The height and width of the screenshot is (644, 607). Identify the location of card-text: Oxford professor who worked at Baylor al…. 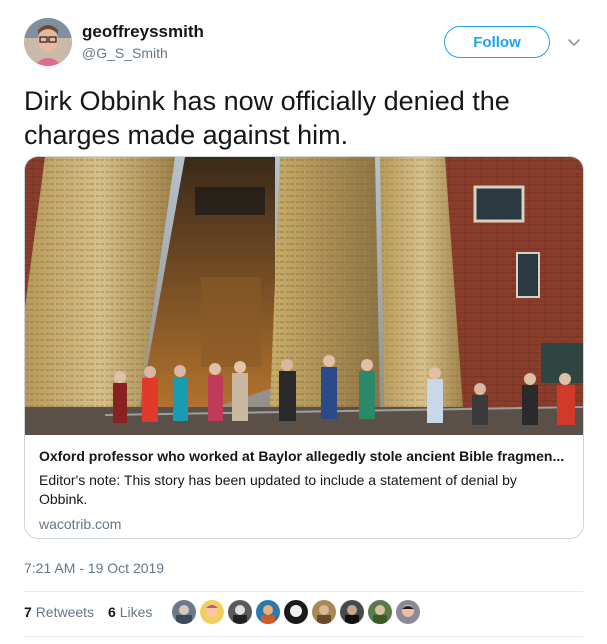
(304, 490).